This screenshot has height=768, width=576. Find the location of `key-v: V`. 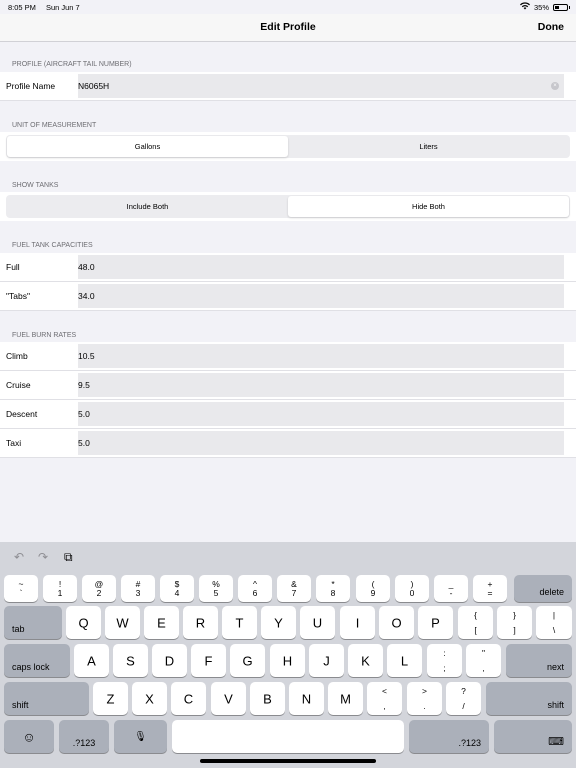

key-v: V is located at coordinates (228, 698).